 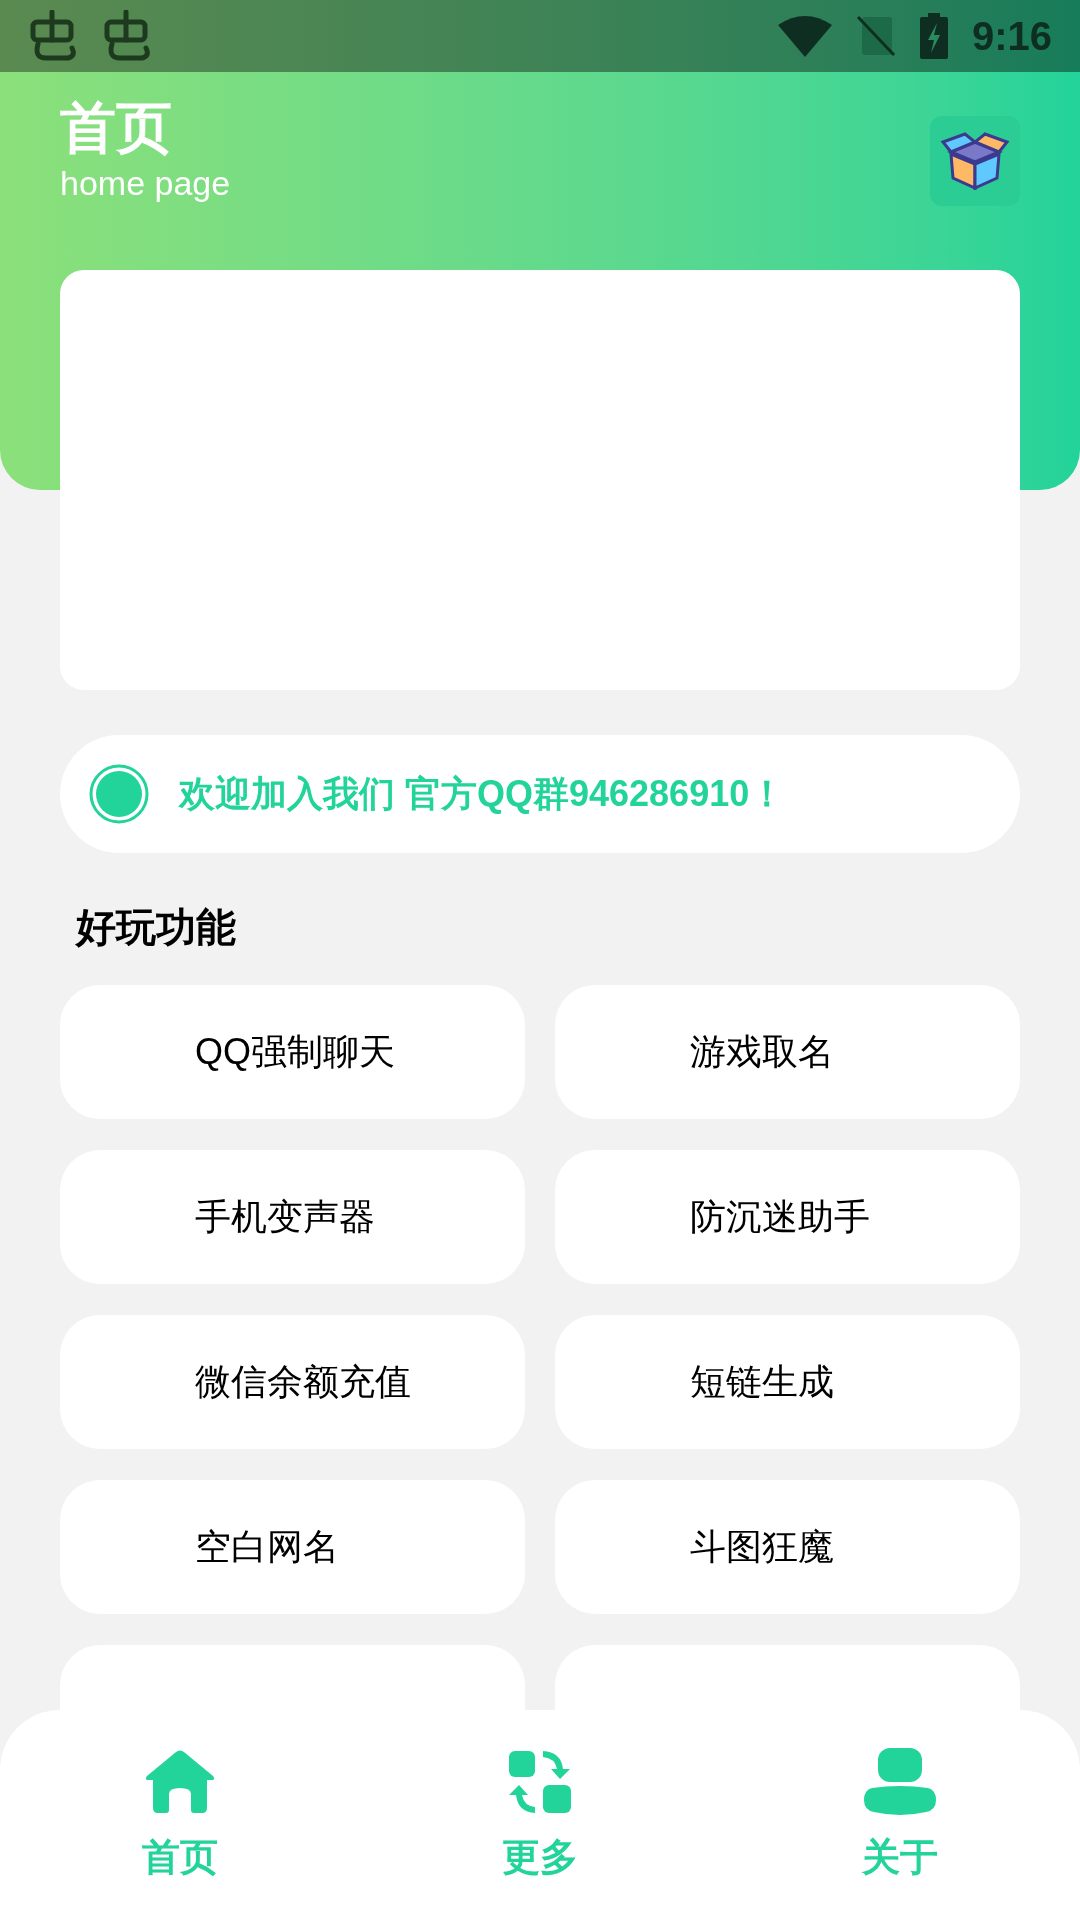 What do you see at coordinates (787, 1217) in the screenshot?
I see `feature-button: 防沉迷助手` at bounding box center [787, 1217].